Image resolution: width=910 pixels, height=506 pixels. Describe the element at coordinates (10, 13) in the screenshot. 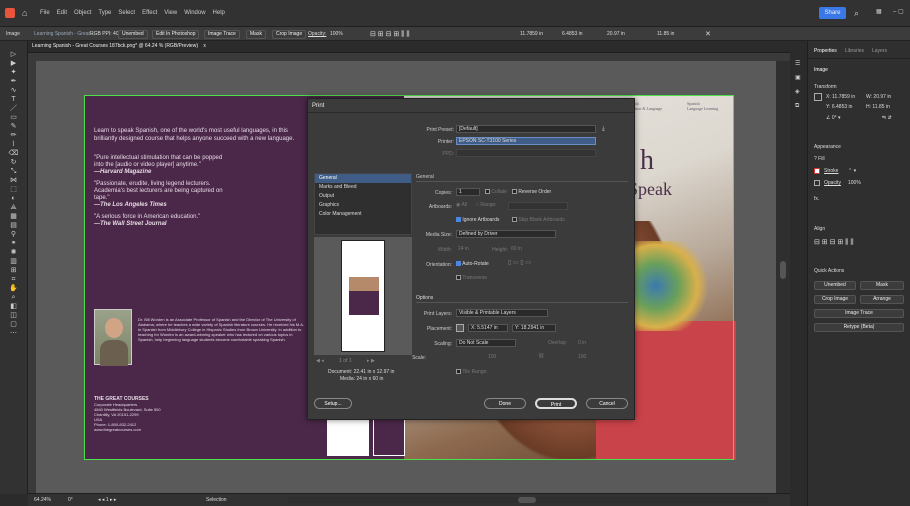

I see `ai-logo-icon` at that location.